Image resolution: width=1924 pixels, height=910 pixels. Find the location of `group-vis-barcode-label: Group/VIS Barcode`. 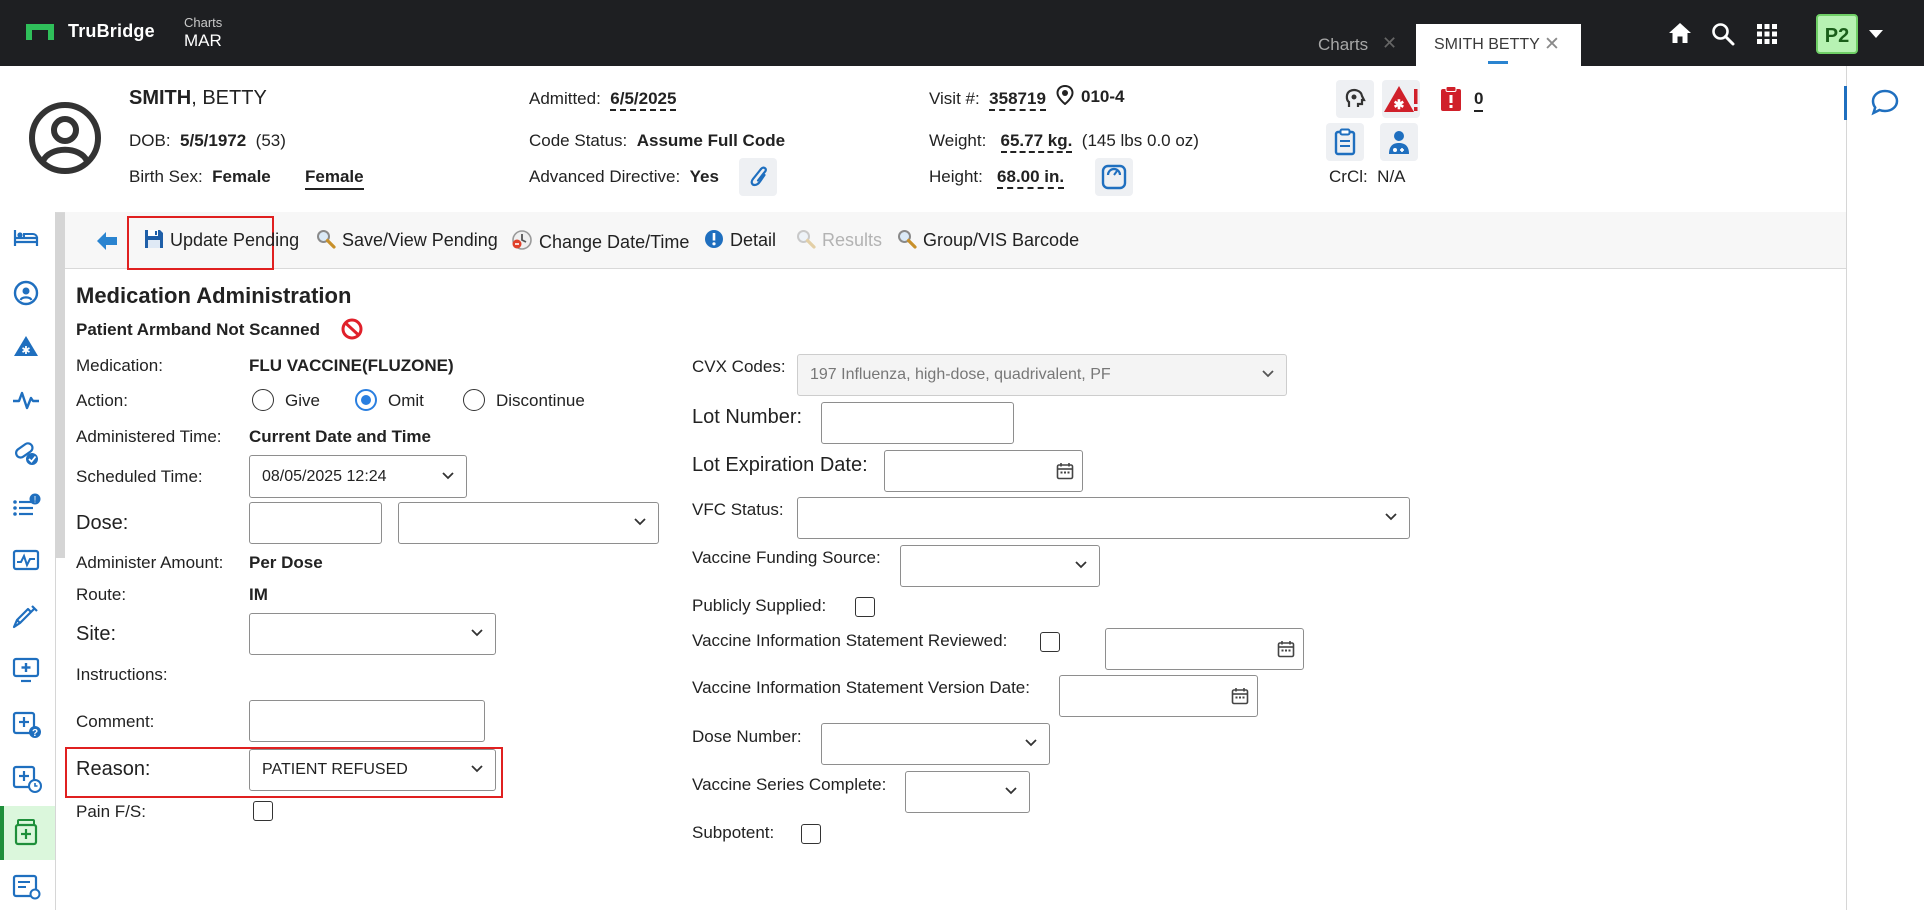

group-vis-barcode-label: Group/VIS Barcode is located at coordinates (1001, 240).